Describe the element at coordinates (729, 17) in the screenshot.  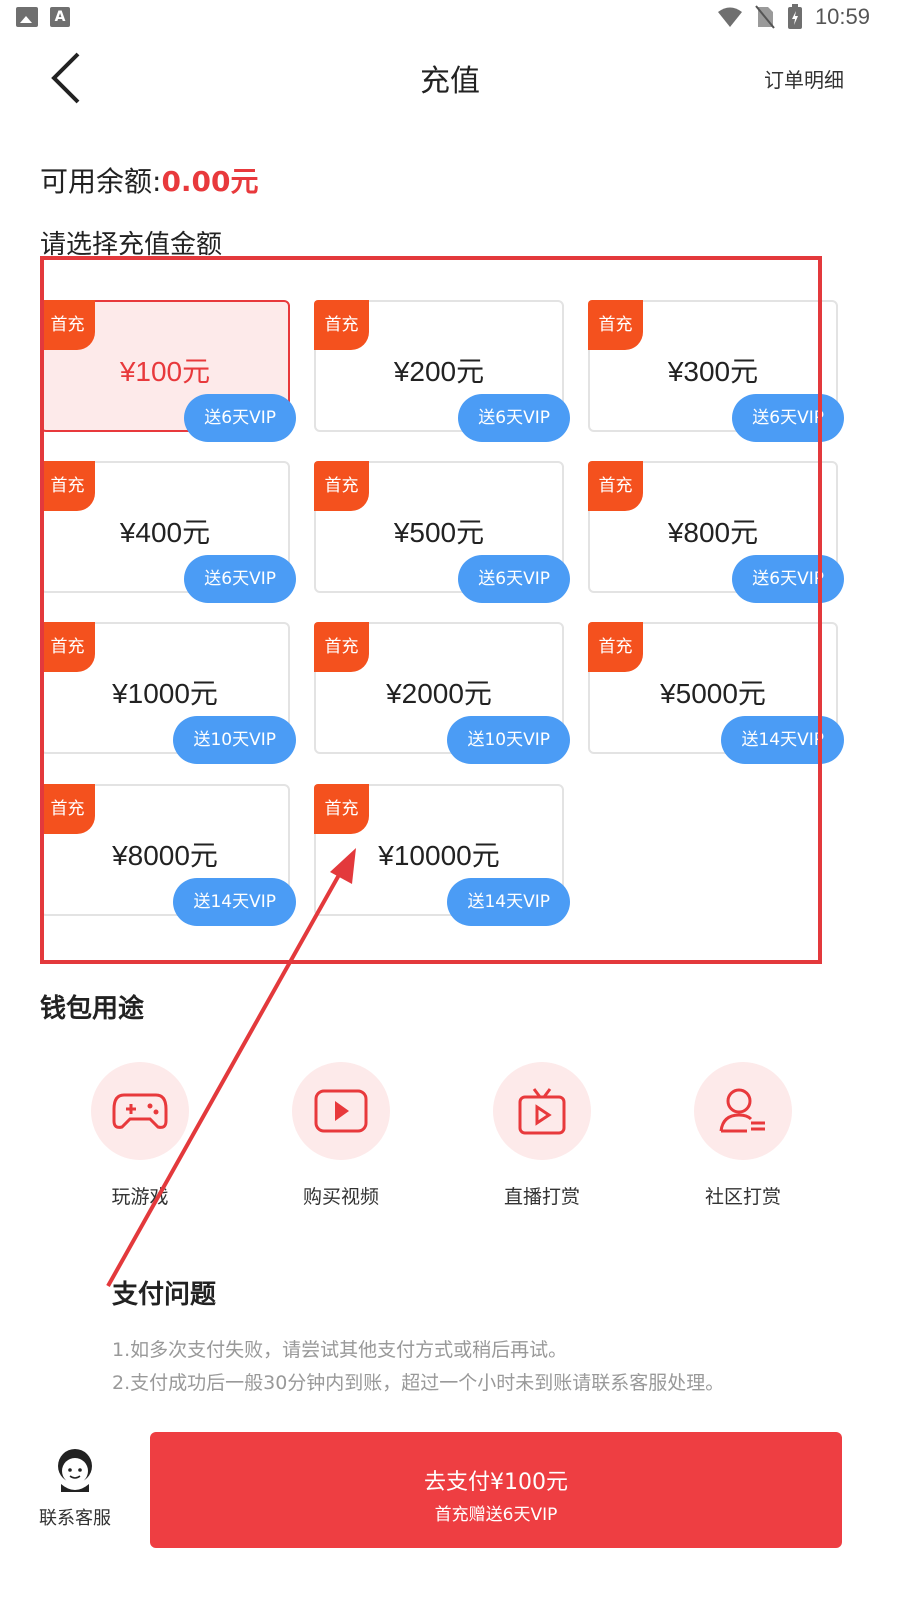
I see `wifi-icon` at that location.